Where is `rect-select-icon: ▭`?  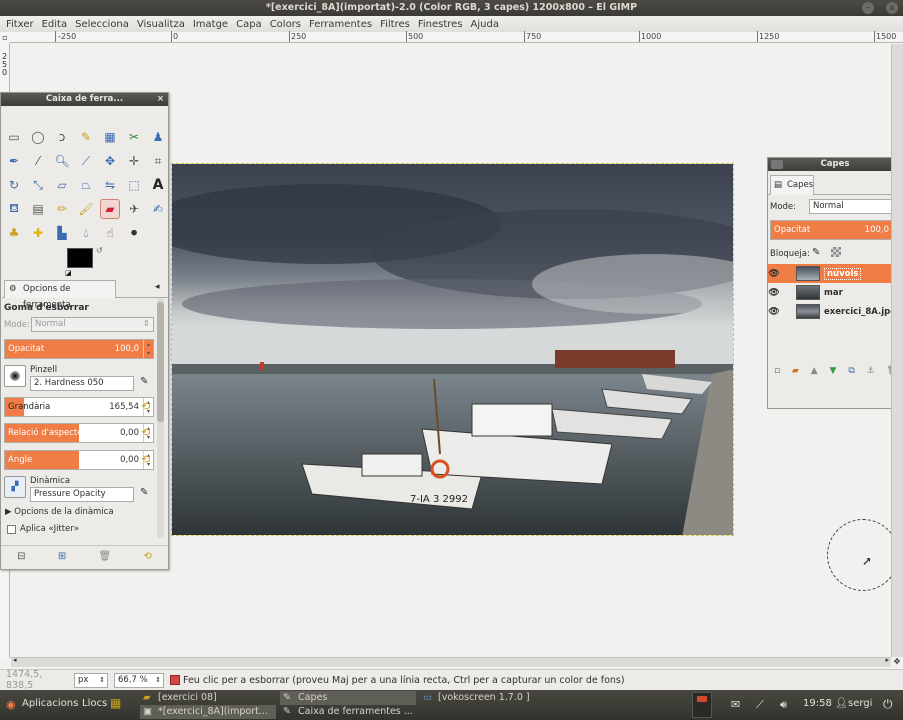 rect-select-icon: ▭ is located at coordinates (14, 137).